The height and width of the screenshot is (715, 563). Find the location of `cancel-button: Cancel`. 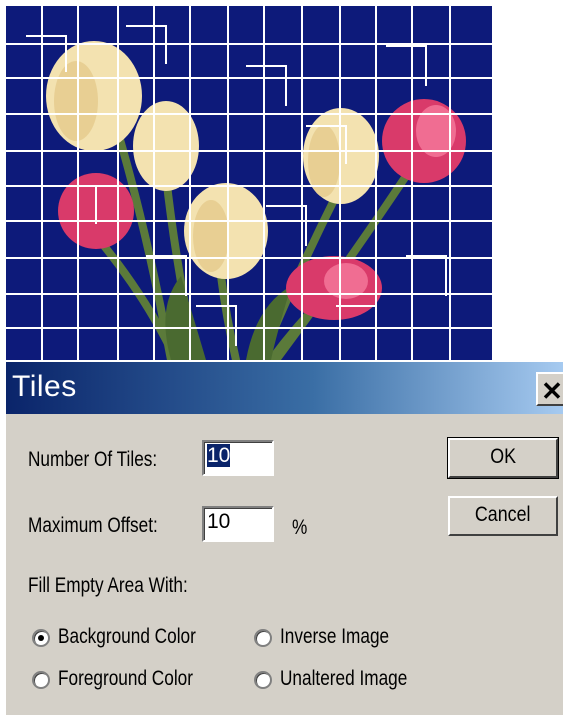

cancel-button: Cancel is located at coordinates (503, 516).